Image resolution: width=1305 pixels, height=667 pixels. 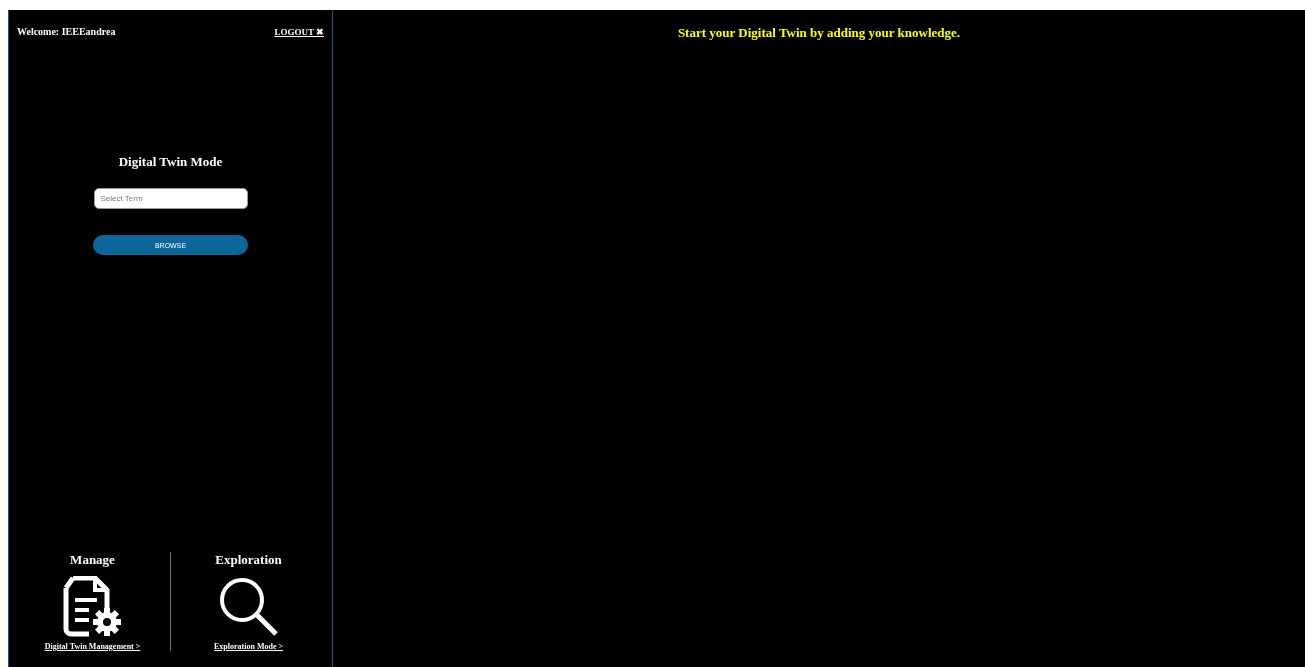 I want to click on section-title: Manage, so click(x=92, y=560).